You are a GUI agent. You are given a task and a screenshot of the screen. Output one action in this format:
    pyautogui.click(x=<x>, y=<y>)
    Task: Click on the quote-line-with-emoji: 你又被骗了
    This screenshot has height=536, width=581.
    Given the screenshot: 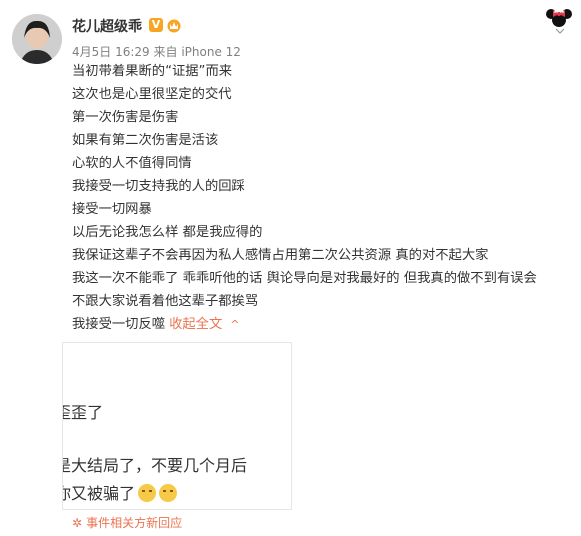 What is the action you would take?
    pyautogui.click(x=120, y=494)
    